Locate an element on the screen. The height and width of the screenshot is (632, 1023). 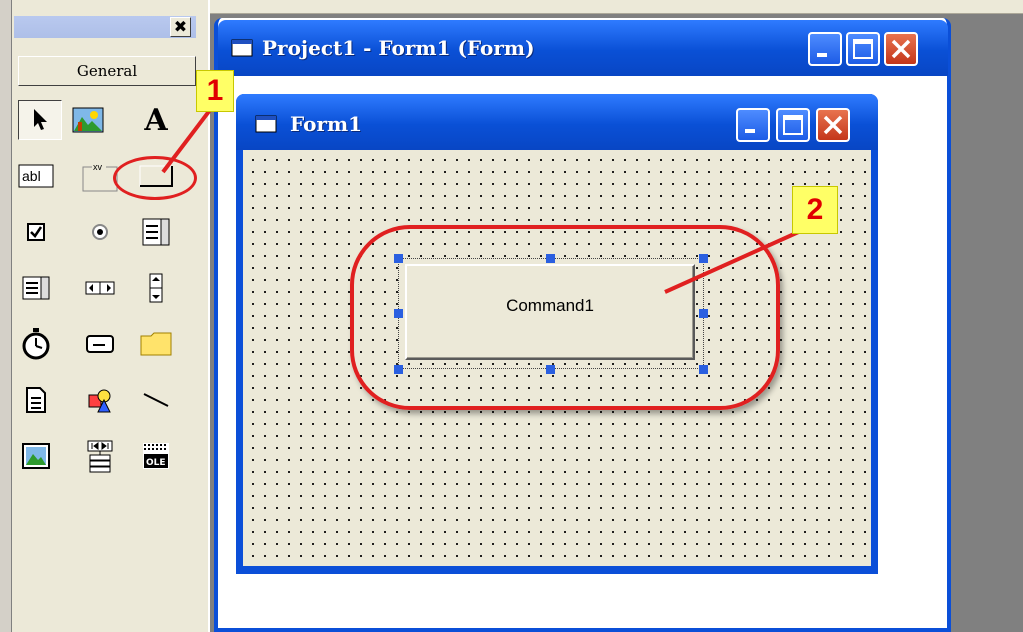
tool-drive-list is located at coordinates (100, 344).